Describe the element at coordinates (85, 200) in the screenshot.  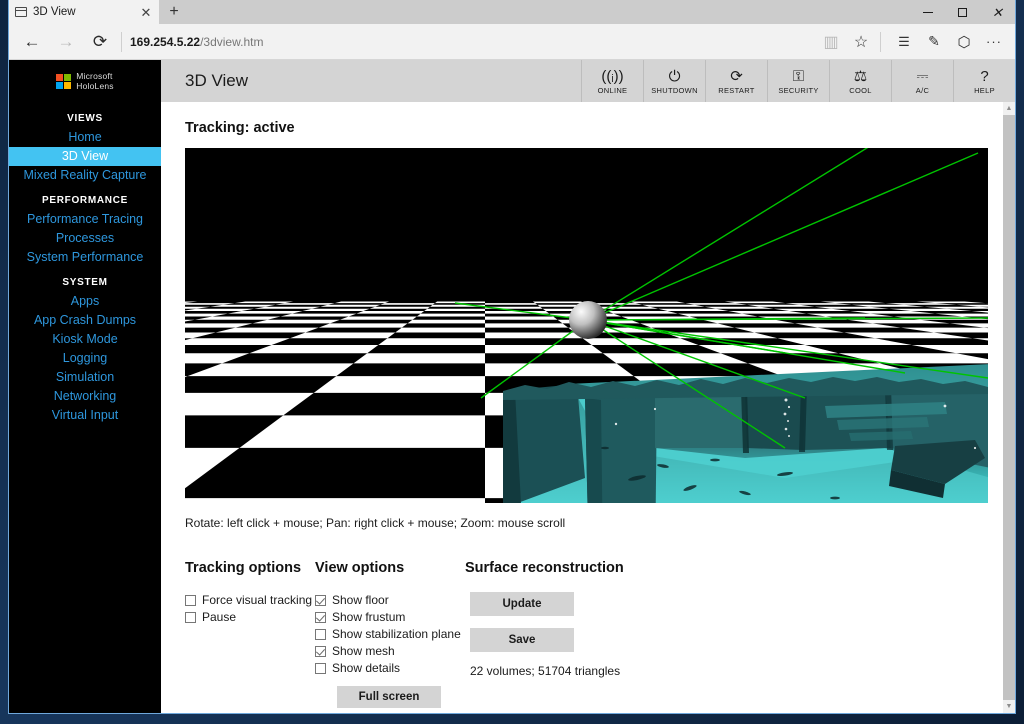
I see `sidebar-group-title: PERFORMANCE` at that location.